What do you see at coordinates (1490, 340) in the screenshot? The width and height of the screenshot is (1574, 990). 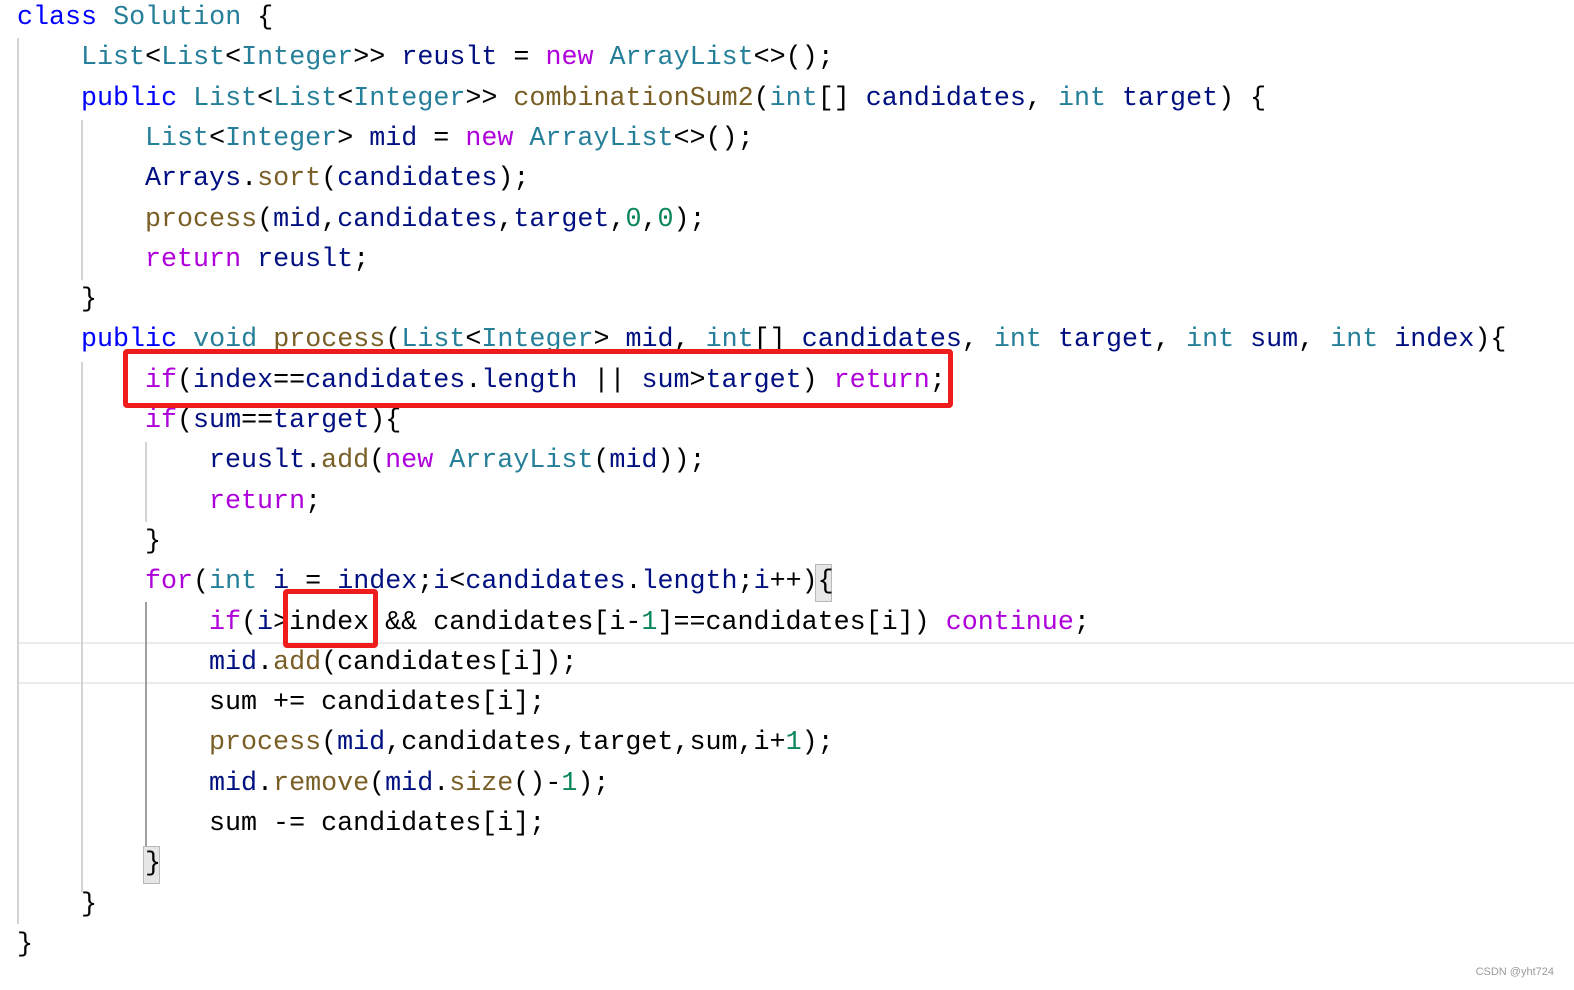 I see `code-token: ){` at bounding box center [1490, 340].